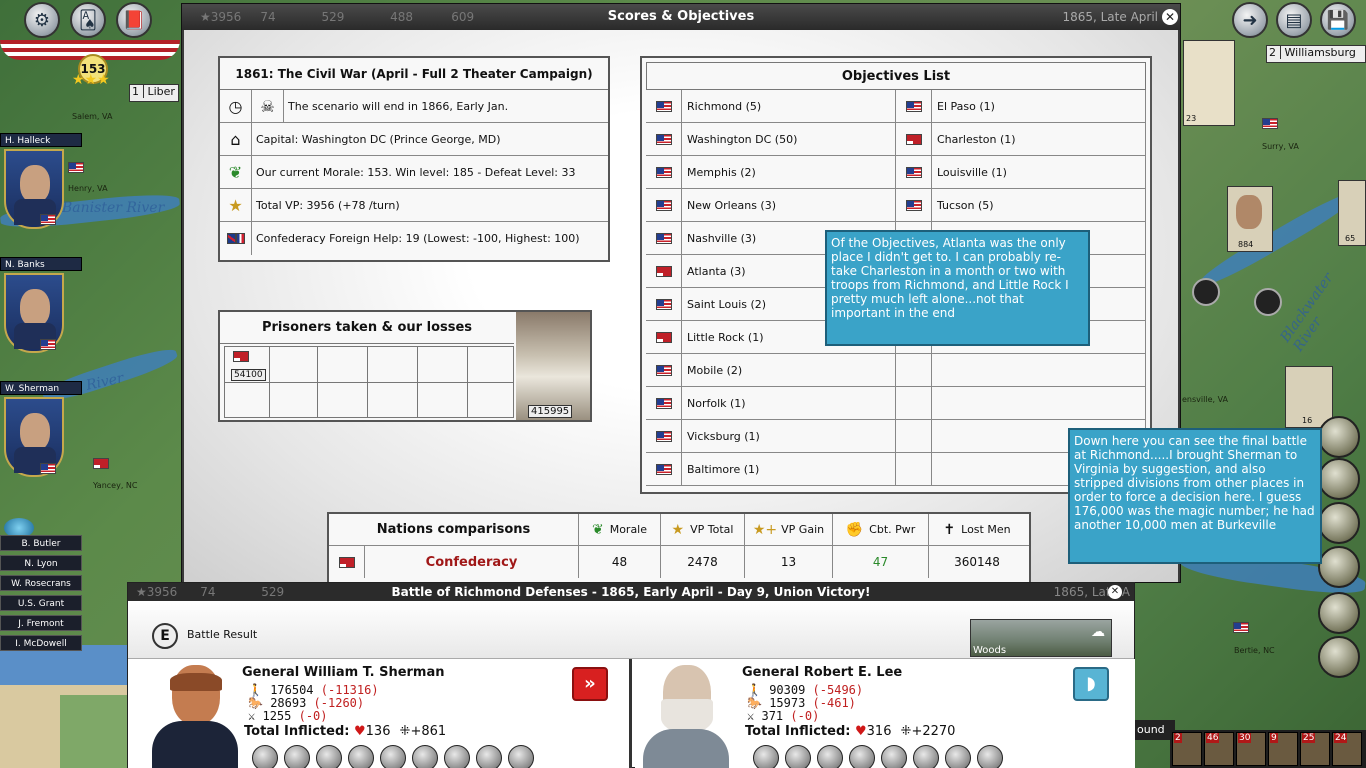 The image size is (1366, 768). I want to click on roster-button: I. McDowell, so click(41, 643).